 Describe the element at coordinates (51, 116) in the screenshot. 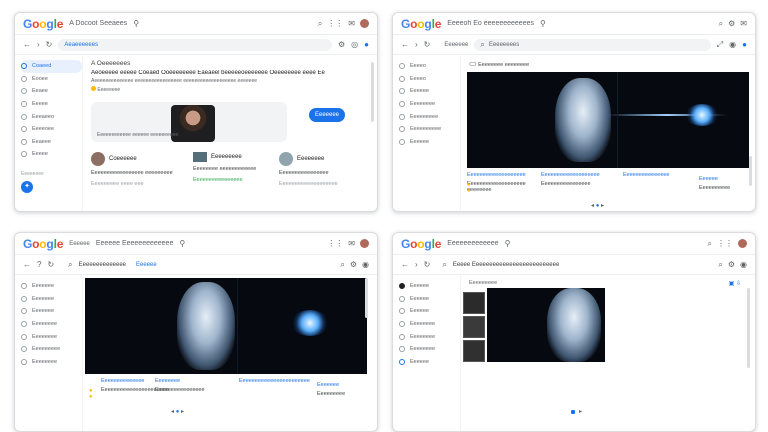

I see `sidebar-item: Eeeaeeo` at that location.